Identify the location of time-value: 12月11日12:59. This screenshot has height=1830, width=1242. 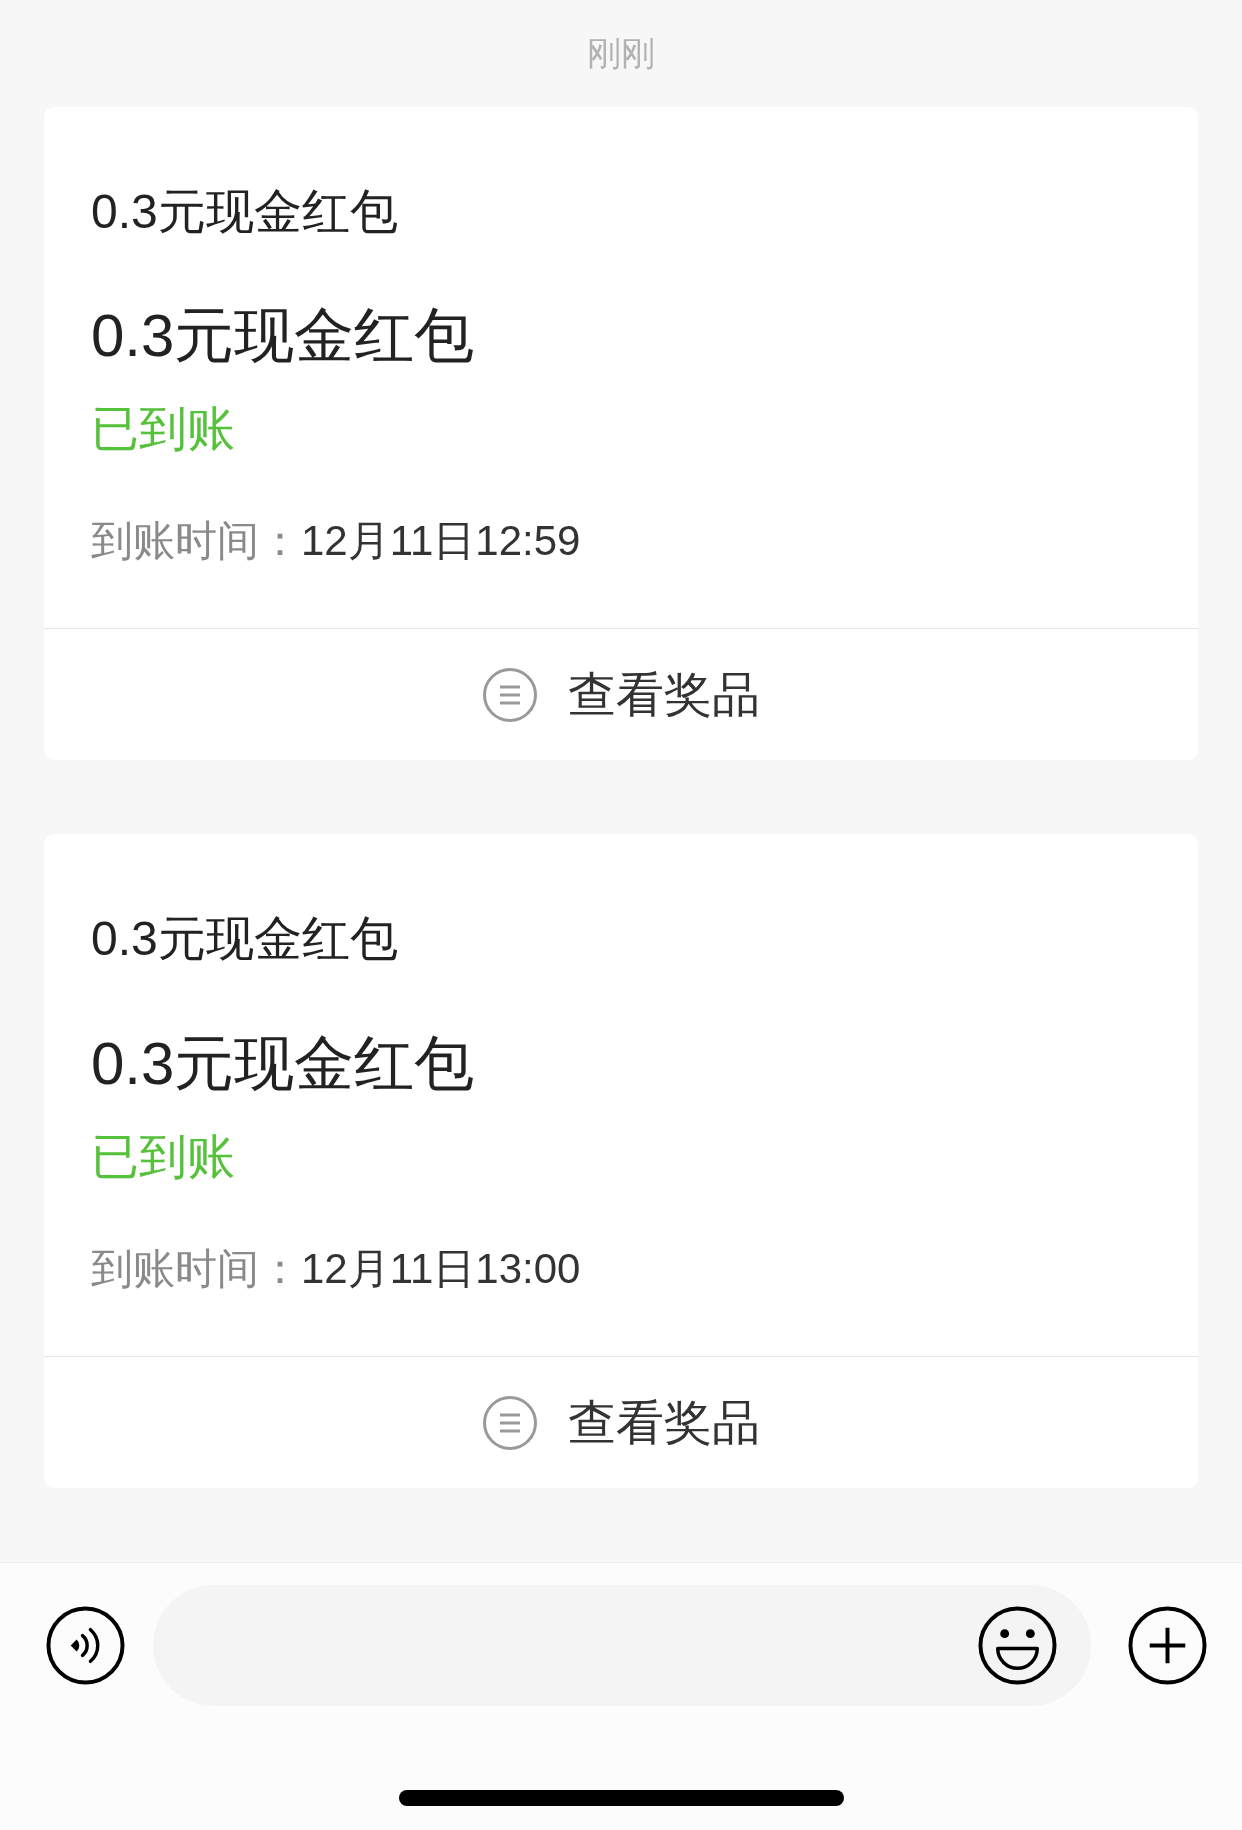
(441, 541).